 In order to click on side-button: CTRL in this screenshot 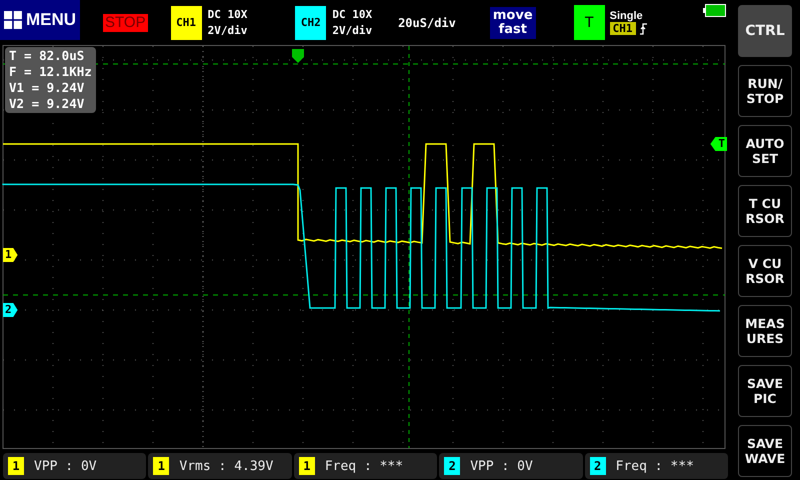, I will do `click(765, 31)`.